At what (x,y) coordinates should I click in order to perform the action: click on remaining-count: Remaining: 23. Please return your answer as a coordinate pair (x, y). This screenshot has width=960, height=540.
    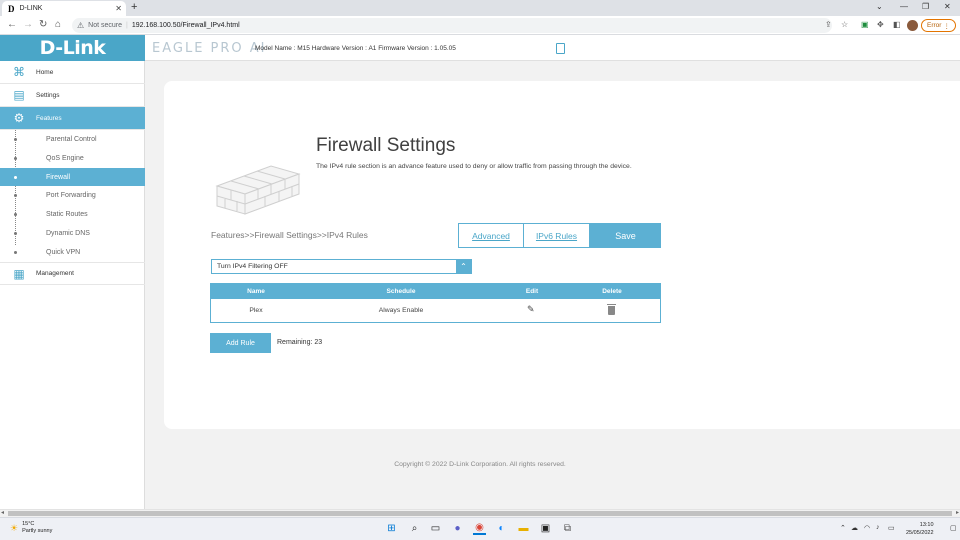
    Looking at the image, I should click on (300, 342).